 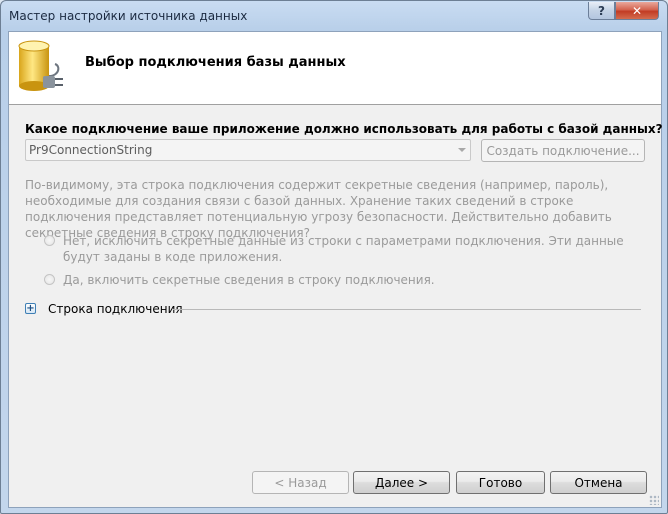 I want to click on expand-plus-icon: +, so click(x=30, y=308).